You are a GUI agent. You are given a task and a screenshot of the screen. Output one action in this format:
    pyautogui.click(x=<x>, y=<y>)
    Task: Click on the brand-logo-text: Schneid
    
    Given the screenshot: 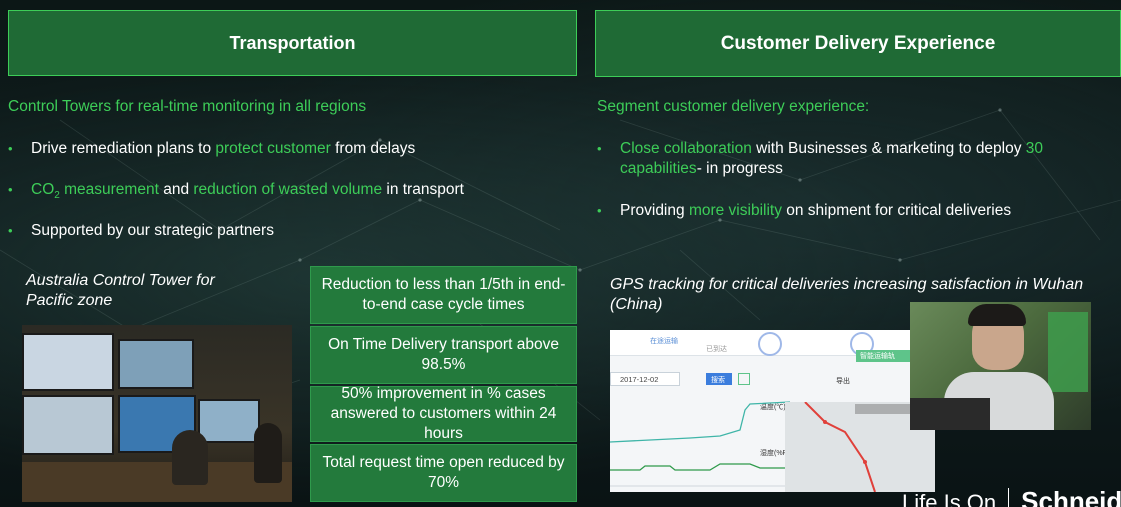 What is the action you would take?
    pyautogui.click(x=1071, y=496)
    